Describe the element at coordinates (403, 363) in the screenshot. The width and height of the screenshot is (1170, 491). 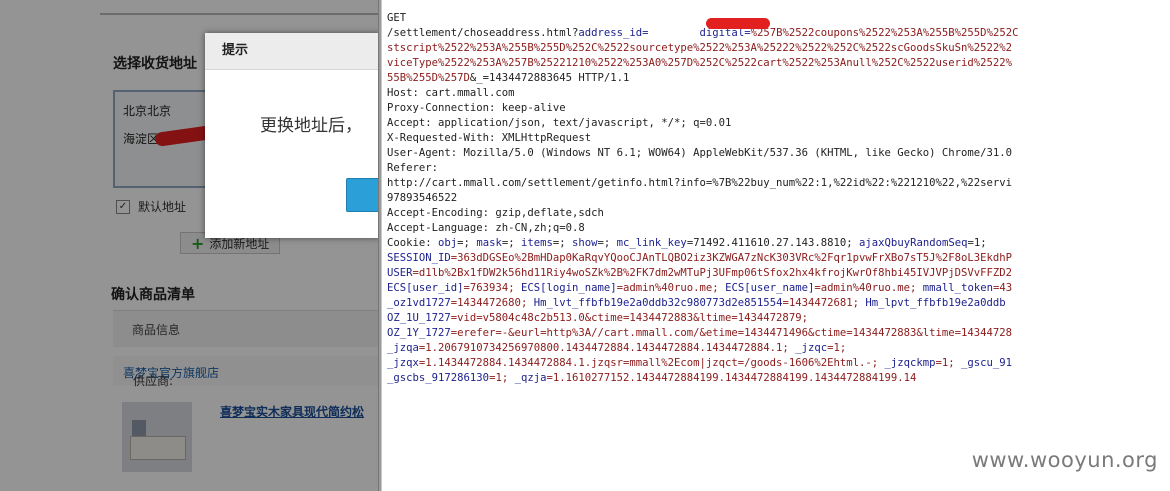
I see `request-token: _jzqx` at that location.